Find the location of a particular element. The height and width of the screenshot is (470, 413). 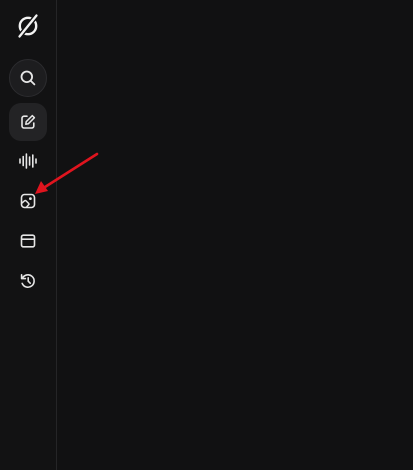

search-button is located at coordinates (28, 78).